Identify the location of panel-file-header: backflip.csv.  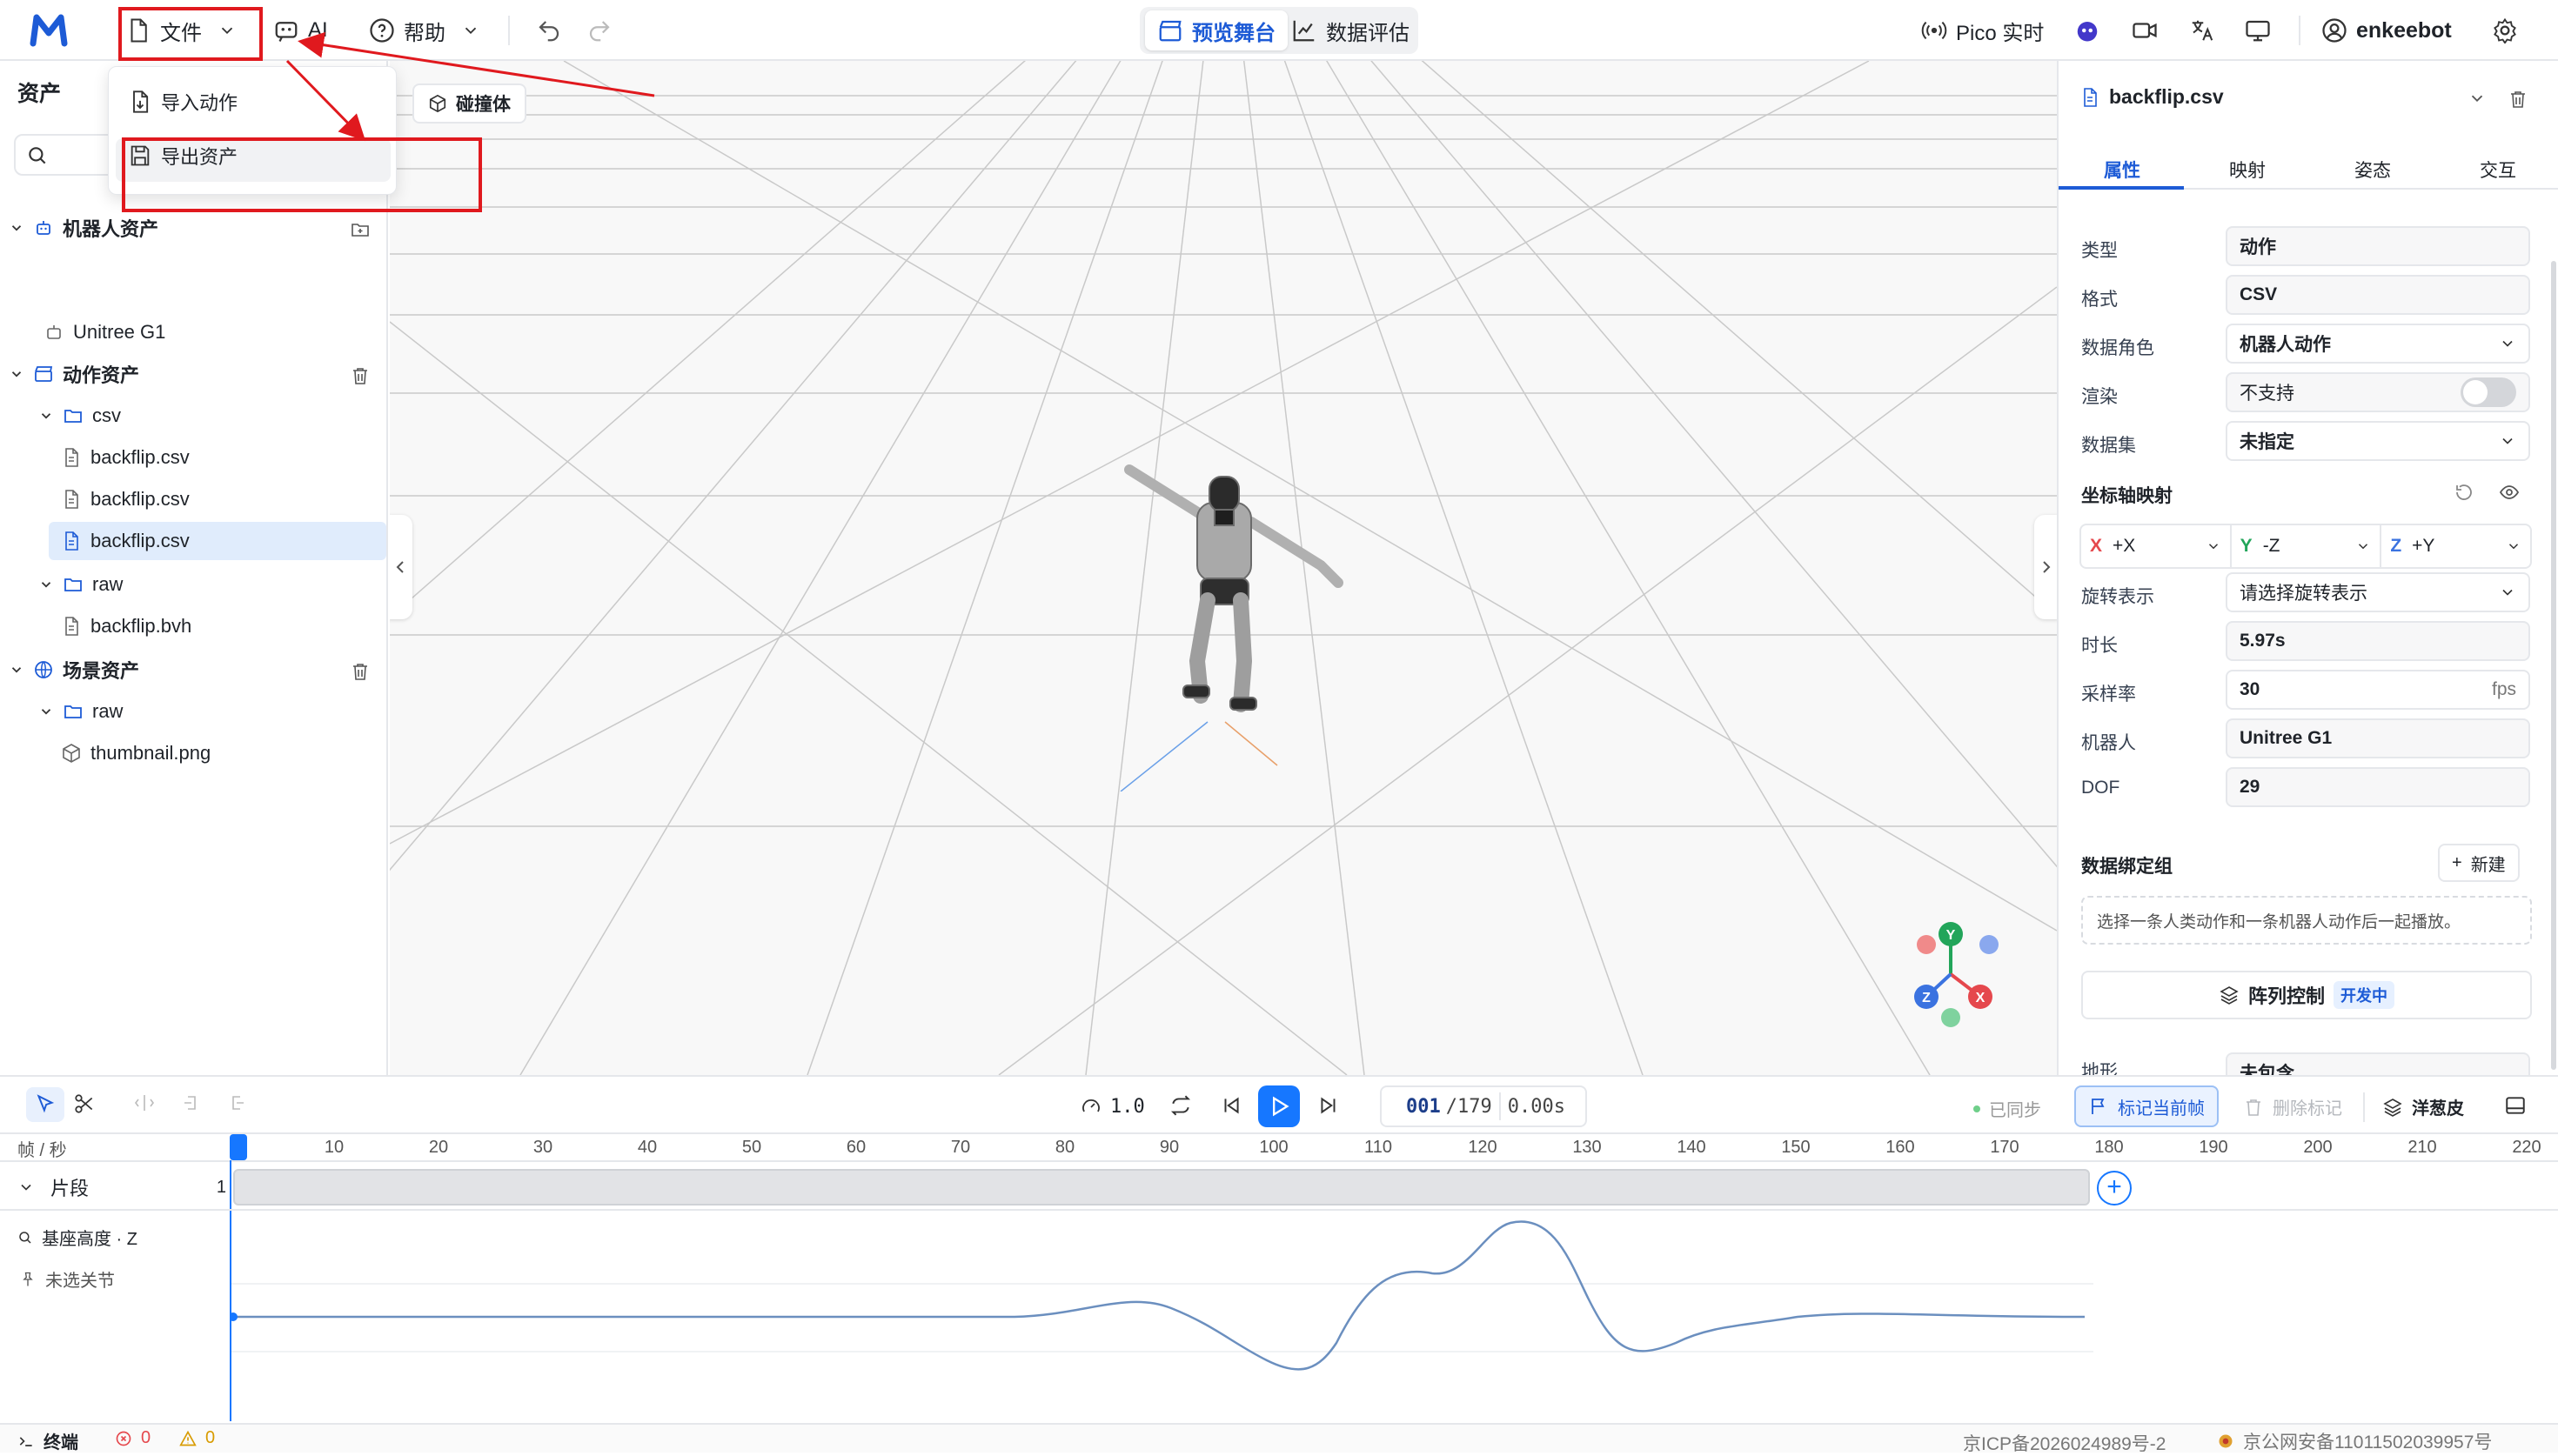
(2151, 97).